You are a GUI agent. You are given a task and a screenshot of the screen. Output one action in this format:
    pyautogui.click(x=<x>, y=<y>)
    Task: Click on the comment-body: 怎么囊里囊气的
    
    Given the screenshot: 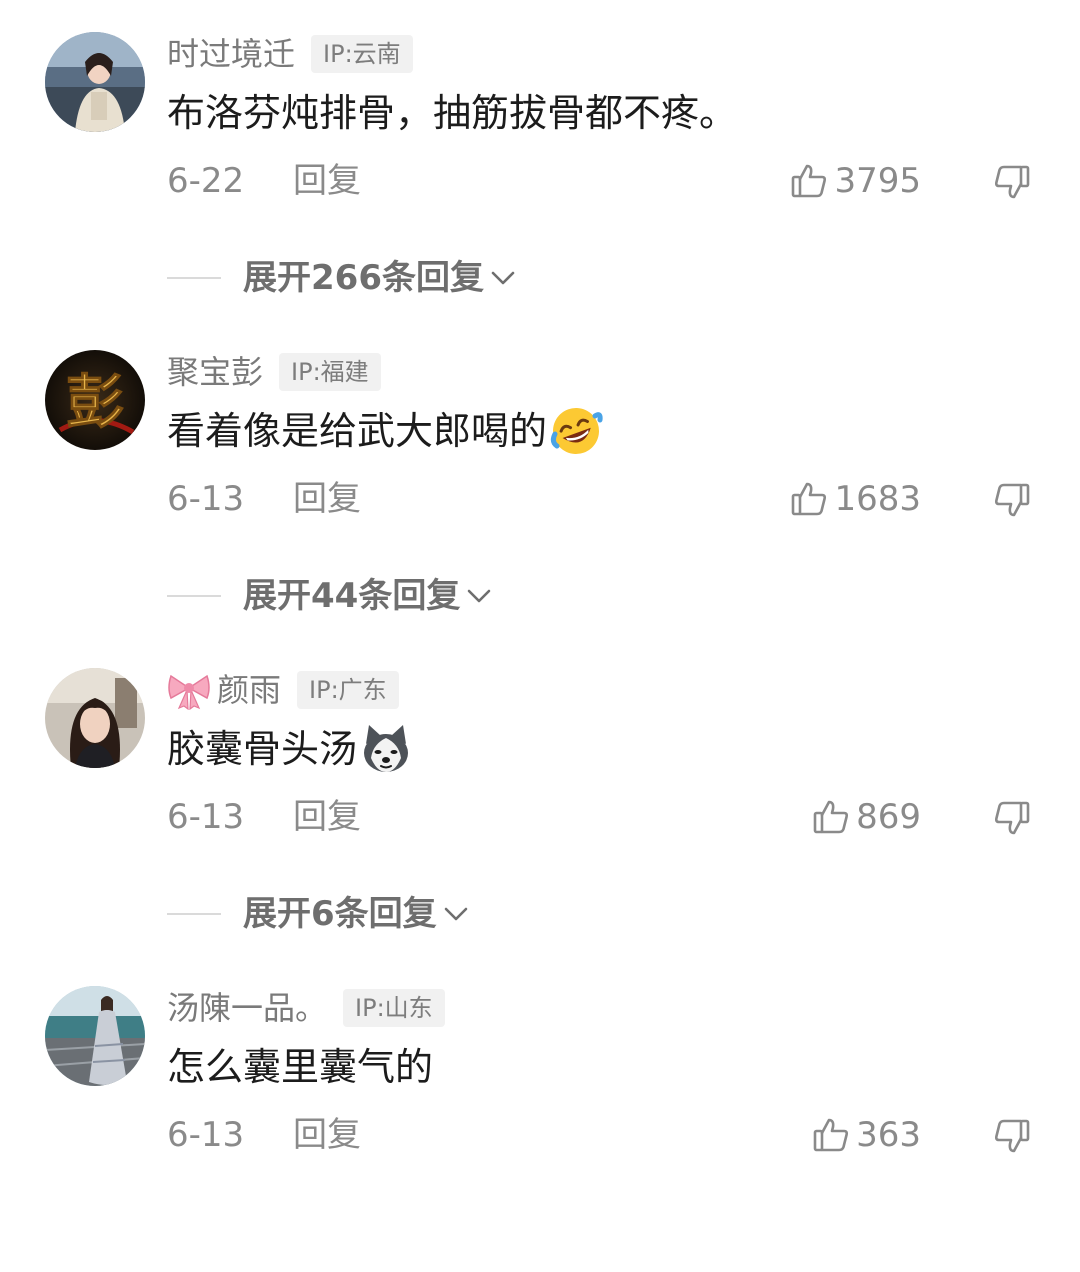 What is the action you would take?
    pyautogui.click(x=300, y=1067)
    